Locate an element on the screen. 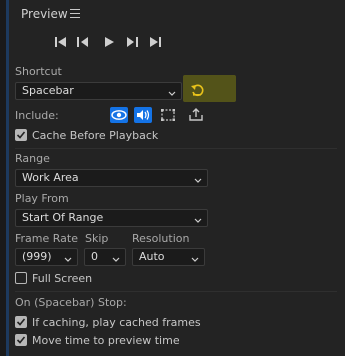 Image resolution: width=345 pixels, height=356 pixels. on-stop-label: On (Spacebar) Stop: is located at coordinates (71, 302).